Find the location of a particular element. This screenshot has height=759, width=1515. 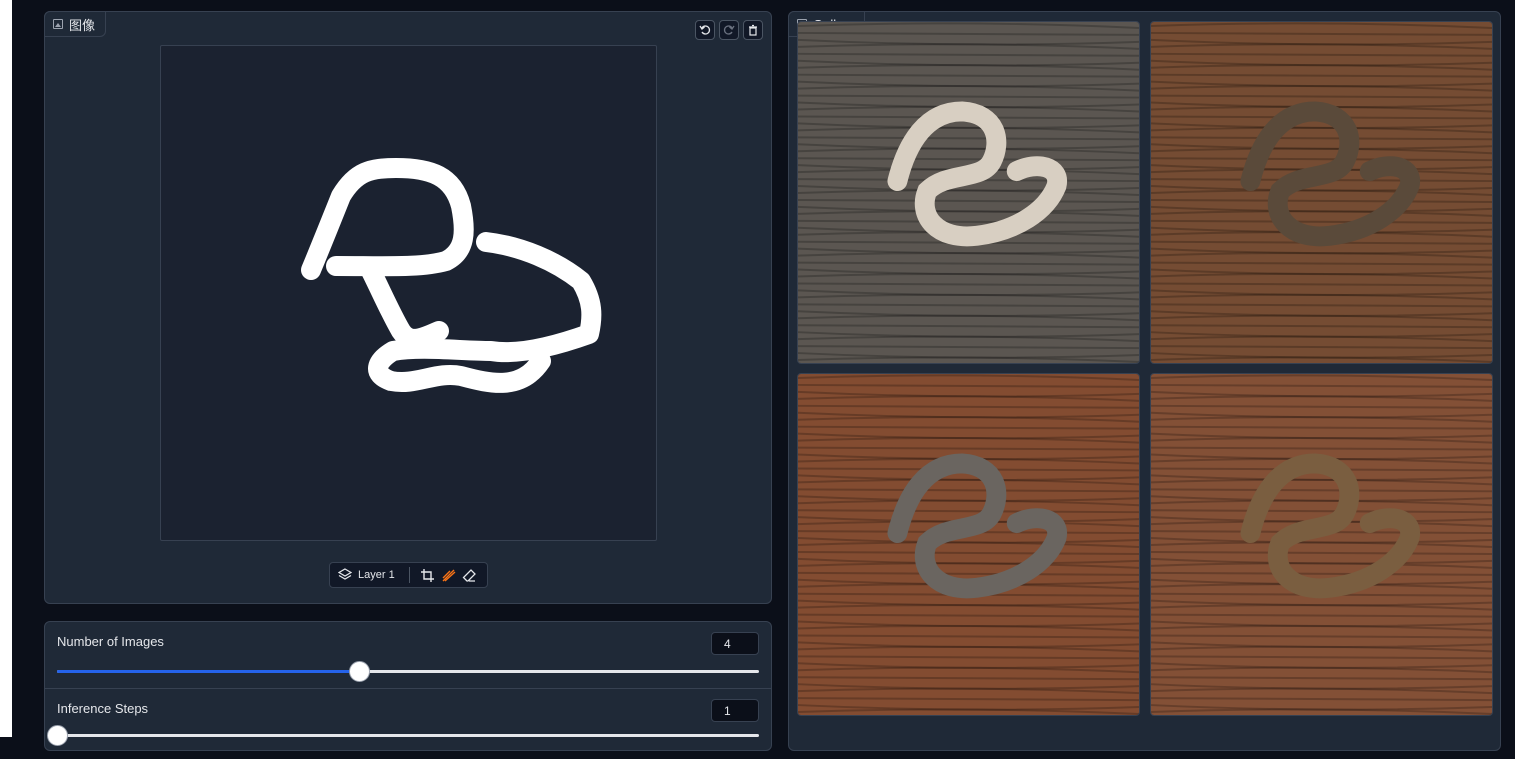

num-images-input: 4 is located at coordinates (735, 643).